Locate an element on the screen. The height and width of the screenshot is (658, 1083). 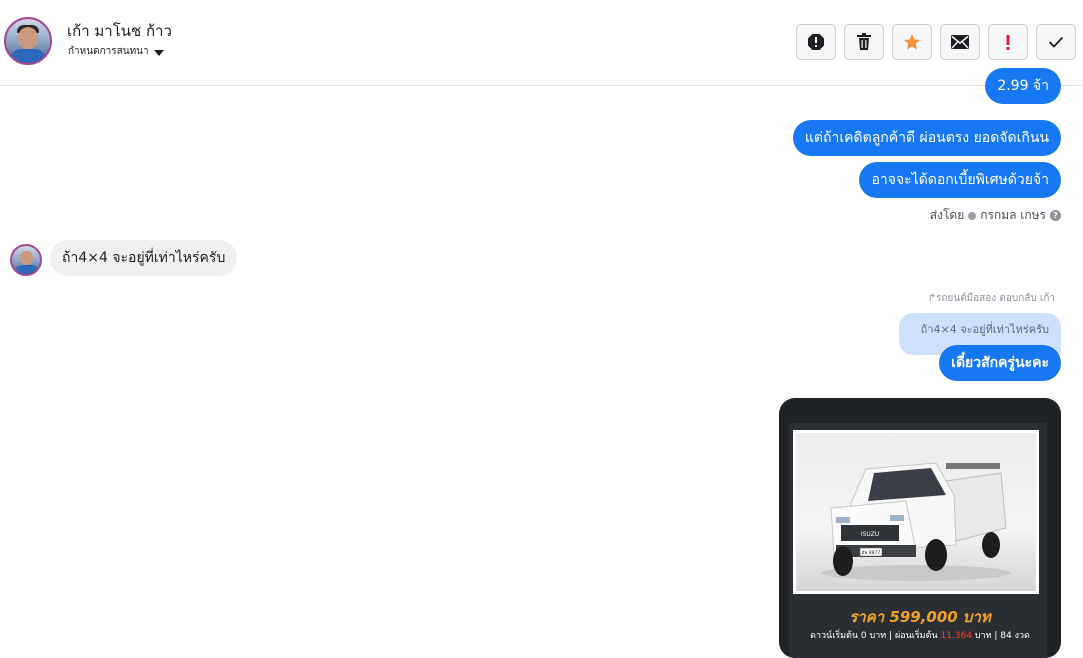
important-button is located at coordinates (1008, 42).